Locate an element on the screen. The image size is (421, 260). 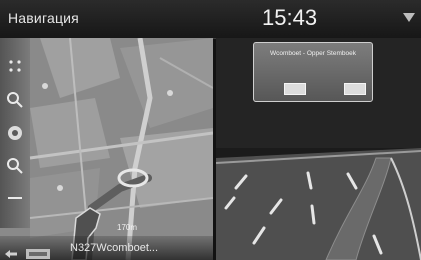
compass-icon is located at coordinates (15, 133).